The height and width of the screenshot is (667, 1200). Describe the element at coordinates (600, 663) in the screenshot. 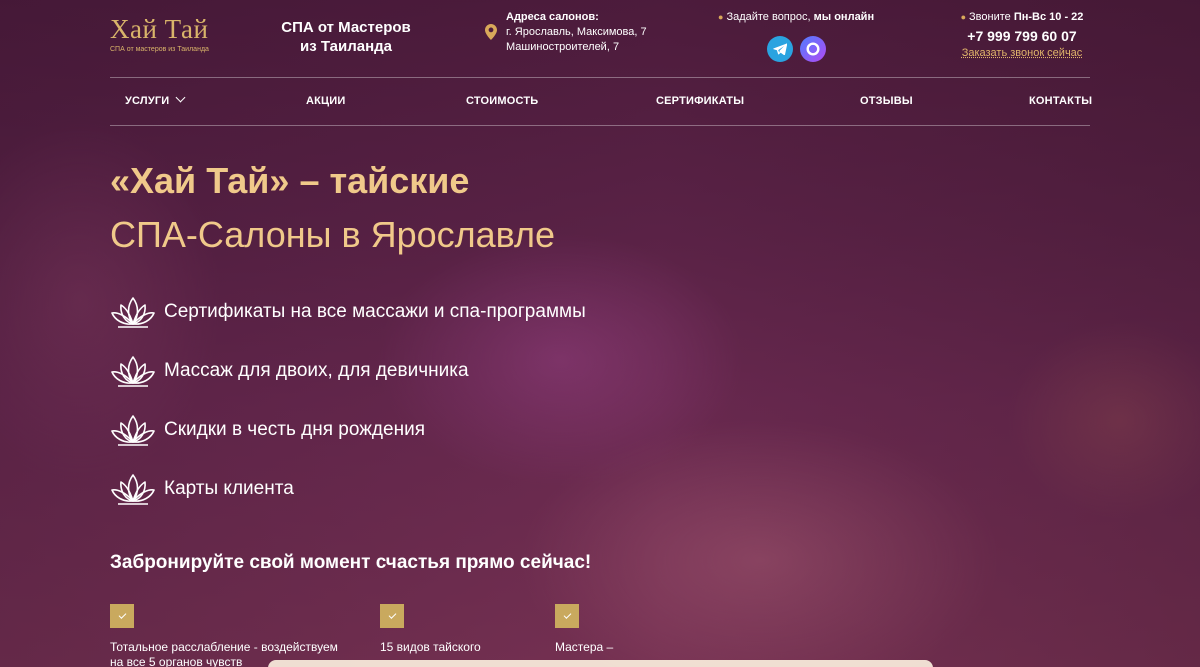

I see `booking-form-edge` at that location.